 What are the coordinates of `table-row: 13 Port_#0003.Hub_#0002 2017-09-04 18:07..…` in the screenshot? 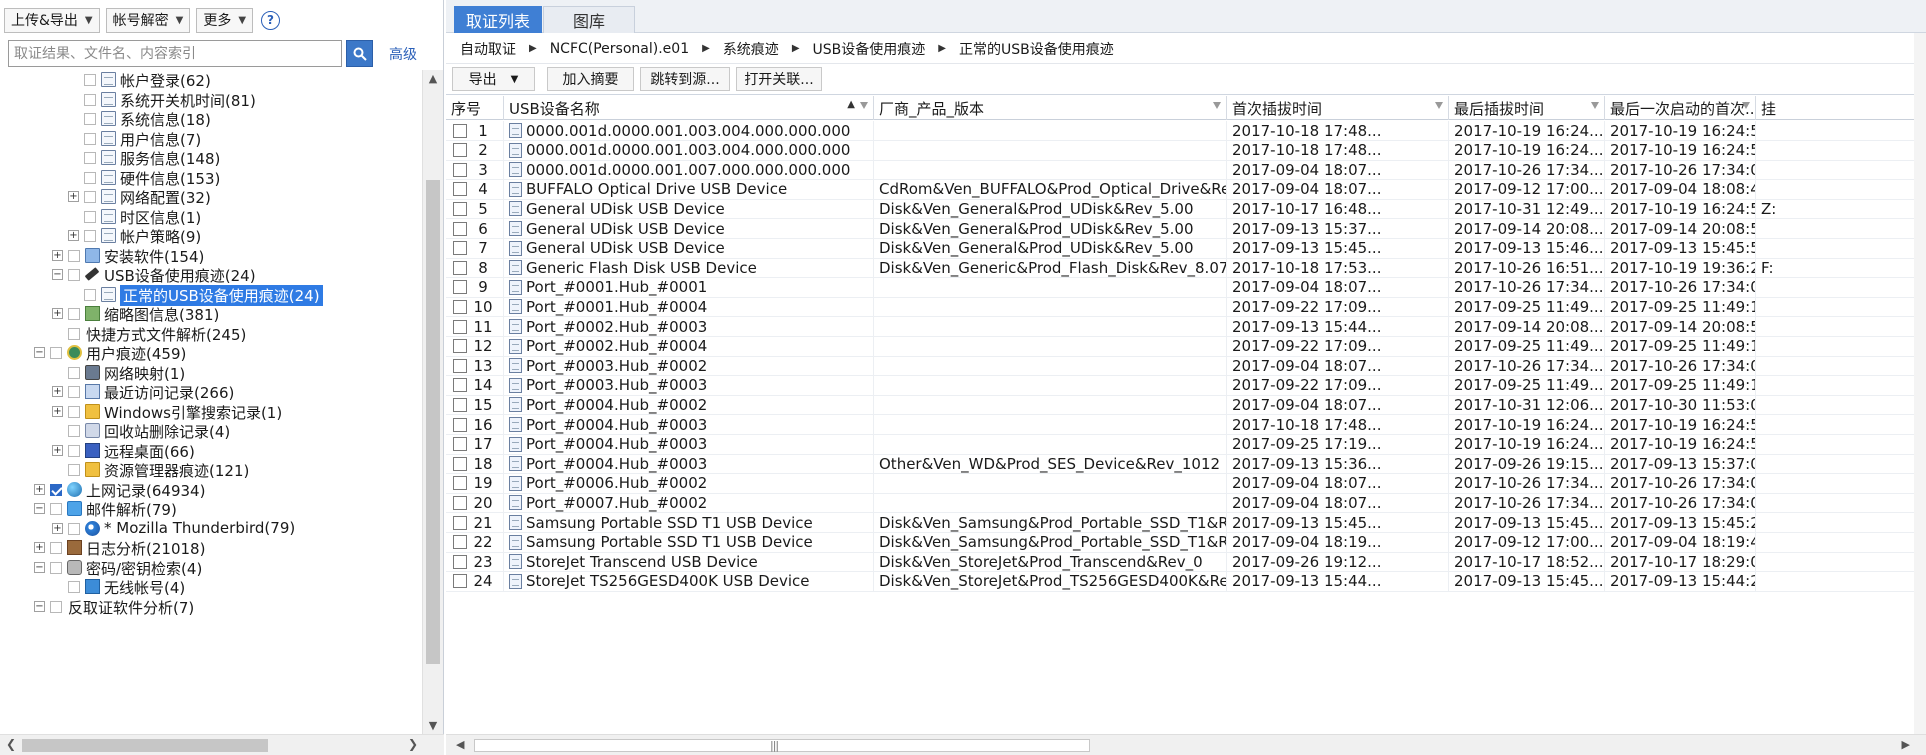 It's located at (1180, 366).